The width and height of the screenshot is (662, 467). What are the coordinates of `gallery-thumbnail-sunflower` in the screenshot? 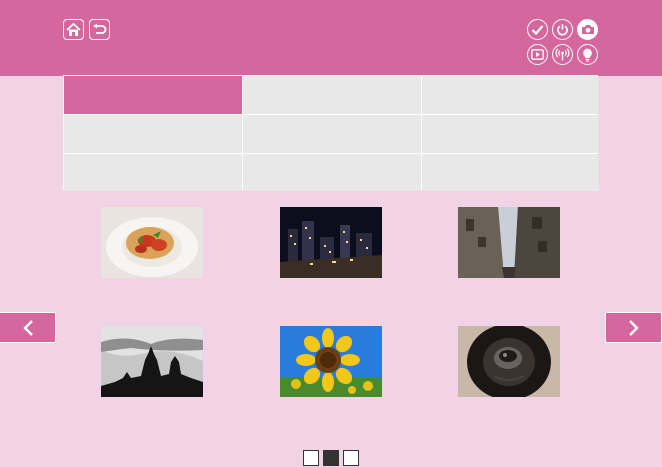 It's located at (331, 361).